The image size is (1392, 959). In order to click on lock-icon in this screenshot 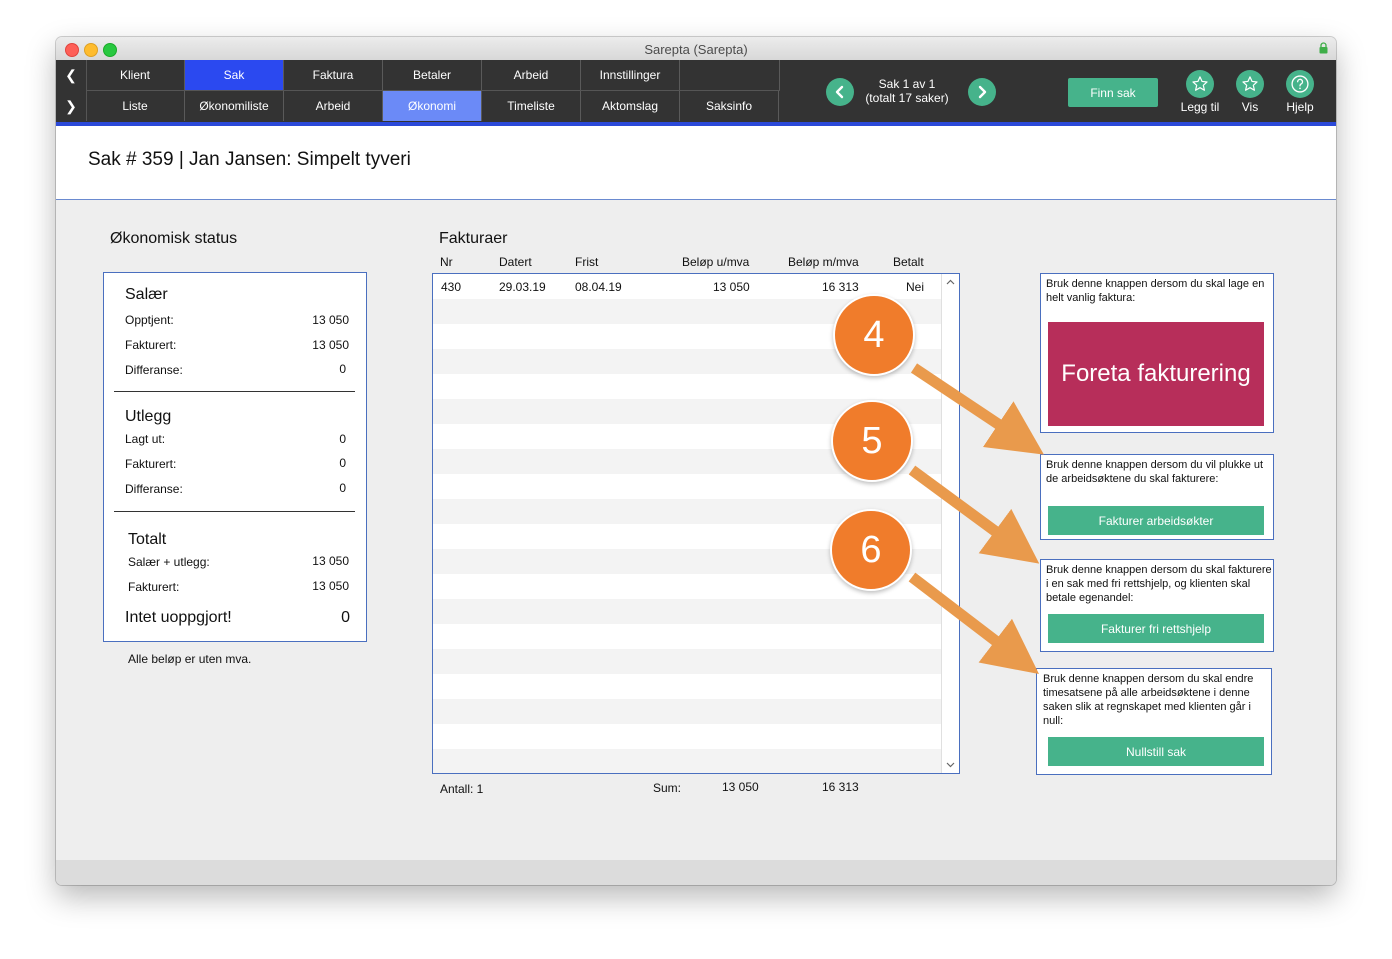, I will do `click(1323, 48)`.